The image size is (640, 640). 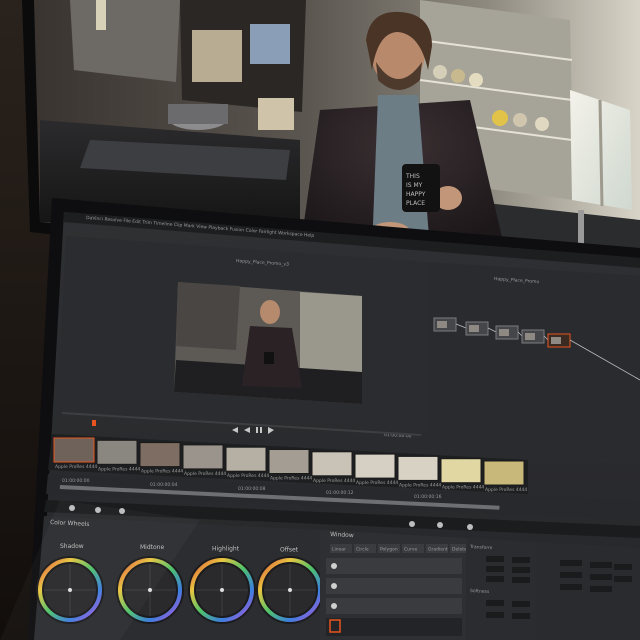 What do you see at coordinates (414, 185) in the screenshot?
I see `mug-text-line-2: IS MY` at bounding box center [414, 185].